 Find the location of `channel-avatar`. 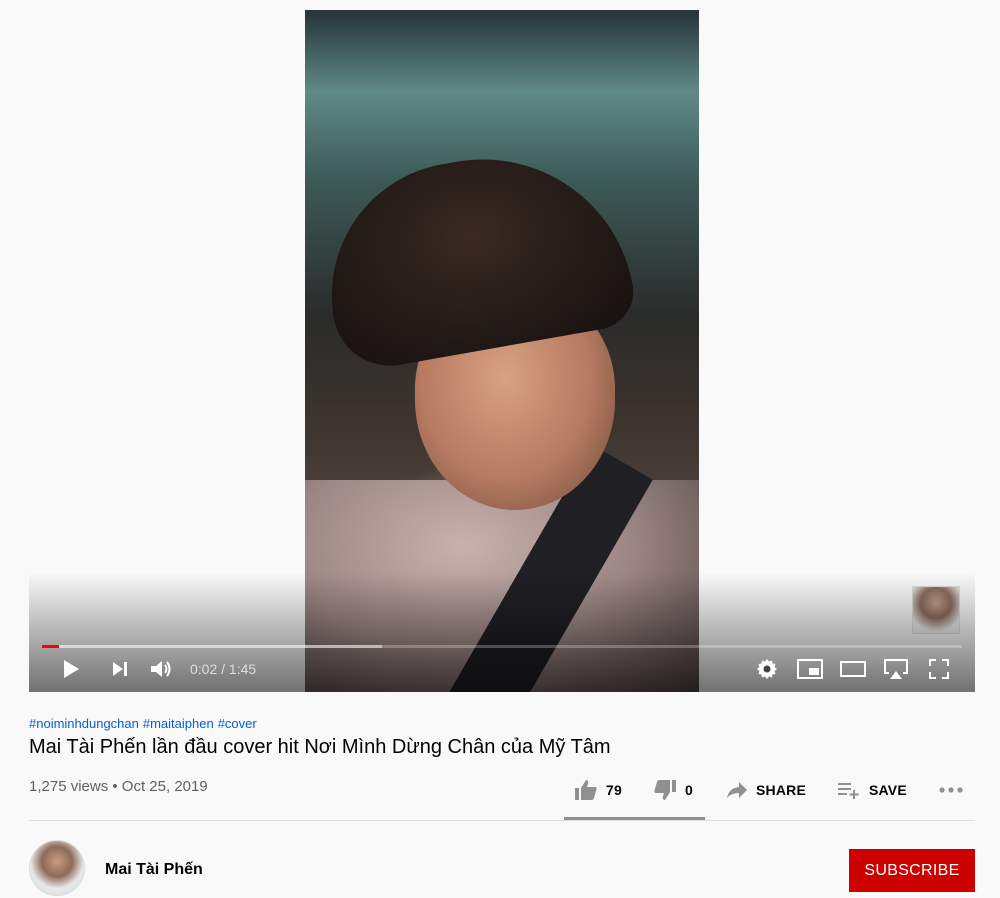

channel-avatar is located at coordinates (57, 868).